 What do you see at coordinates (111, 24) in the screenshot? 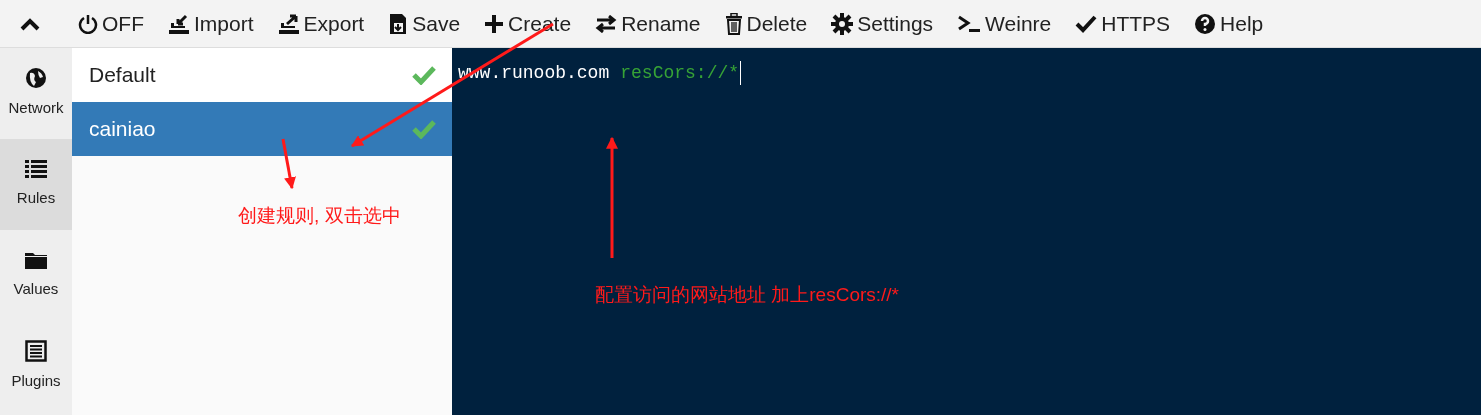
I see `toolbar-button: OFF` at bounding box center [111, 24].